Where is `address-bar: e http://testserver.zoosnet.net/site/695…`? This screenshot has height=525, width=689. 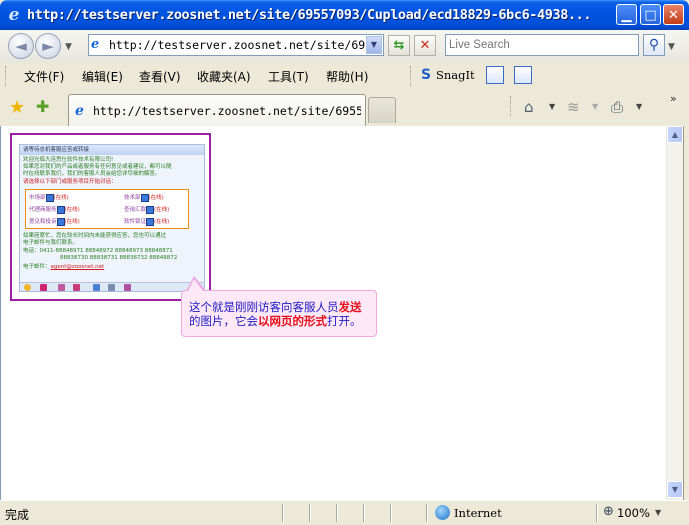 address-bar: e http://testserver.zoosnet.net/site/695… is located at coordinates (236, 45).